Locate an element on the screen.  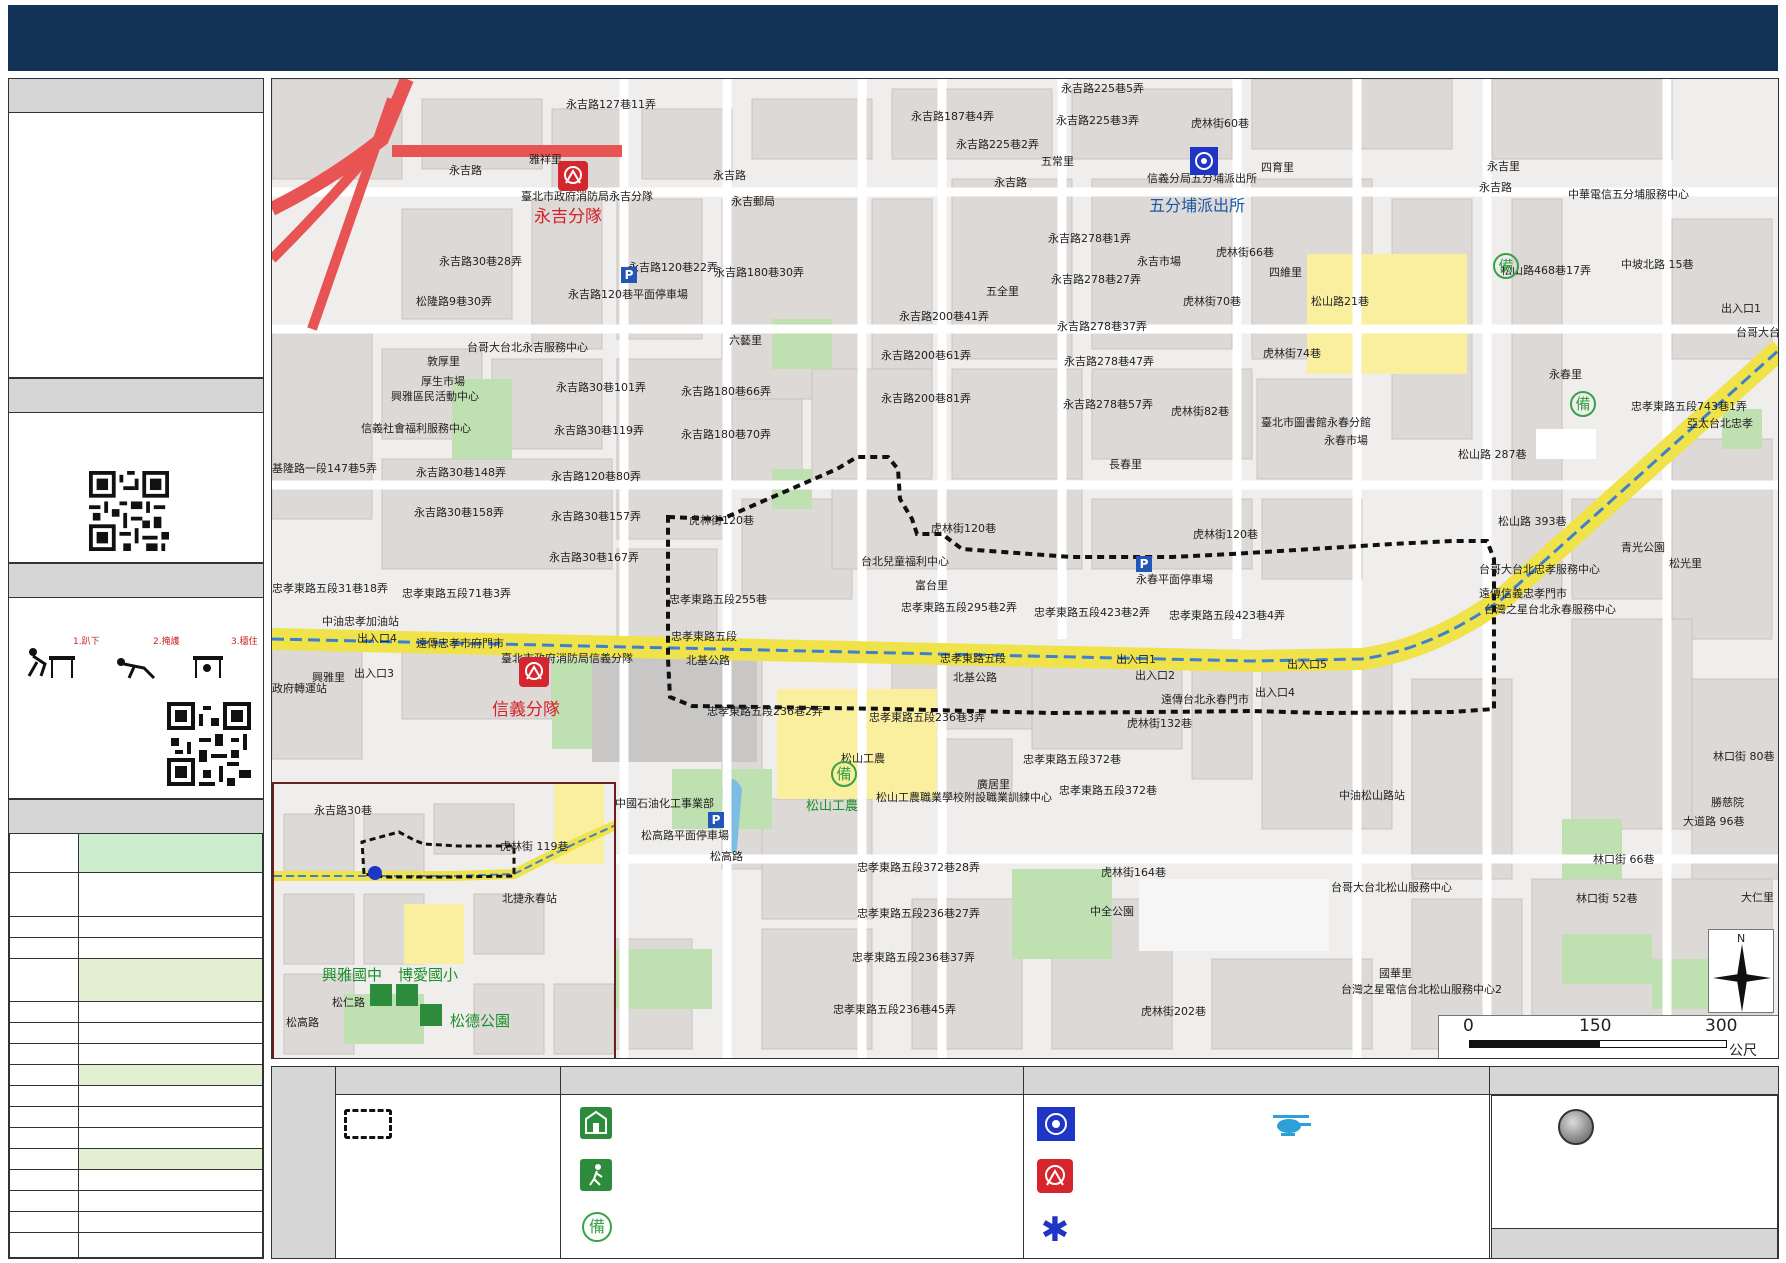
road-label: 忠孝東路五段236巷2弄 is located at coordinates (765, 711).